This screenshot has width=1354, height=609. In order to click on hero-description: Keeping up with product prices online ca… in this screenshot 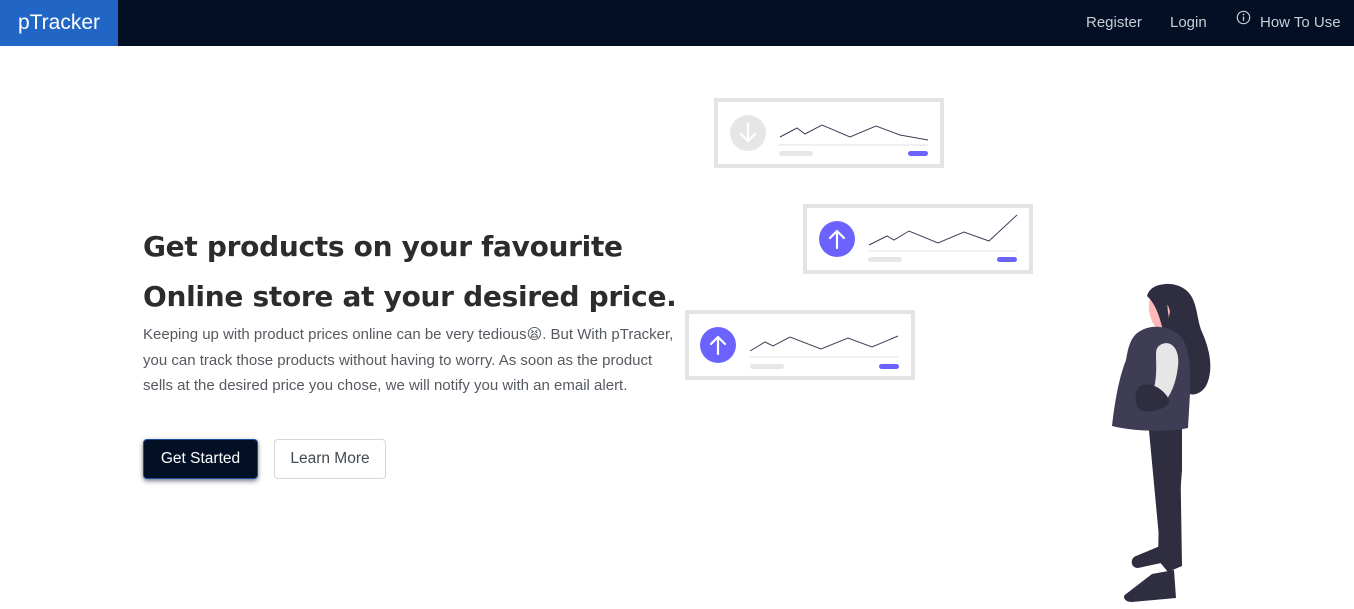, I will do `click(408, 360)`.